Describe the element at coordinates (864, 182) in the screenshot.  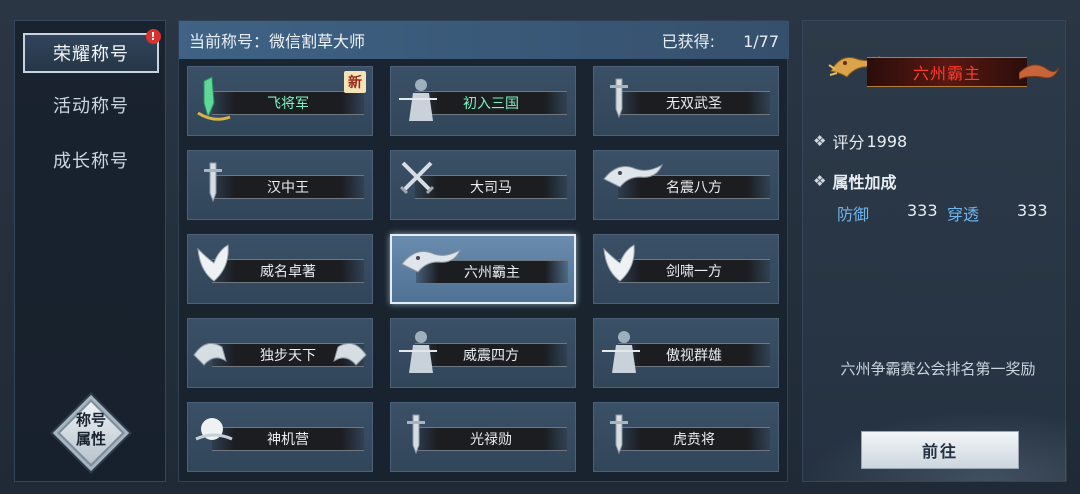
I see `attr-header: 属性加成` at that location.